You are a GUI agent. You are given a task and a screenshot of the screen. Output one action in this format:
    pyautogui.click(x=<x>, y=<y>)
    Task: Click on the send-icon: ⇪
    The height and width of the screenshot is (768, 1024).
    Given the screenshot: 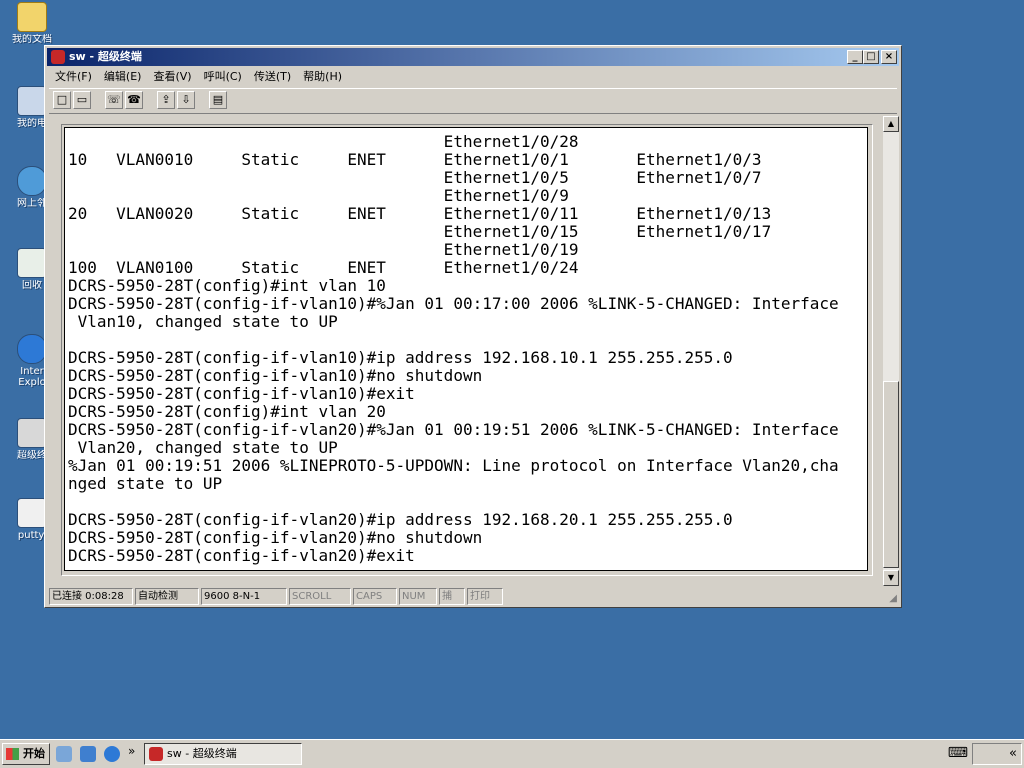 What is the action you would take?
    pyautogui.click(x=166, y=99)
    